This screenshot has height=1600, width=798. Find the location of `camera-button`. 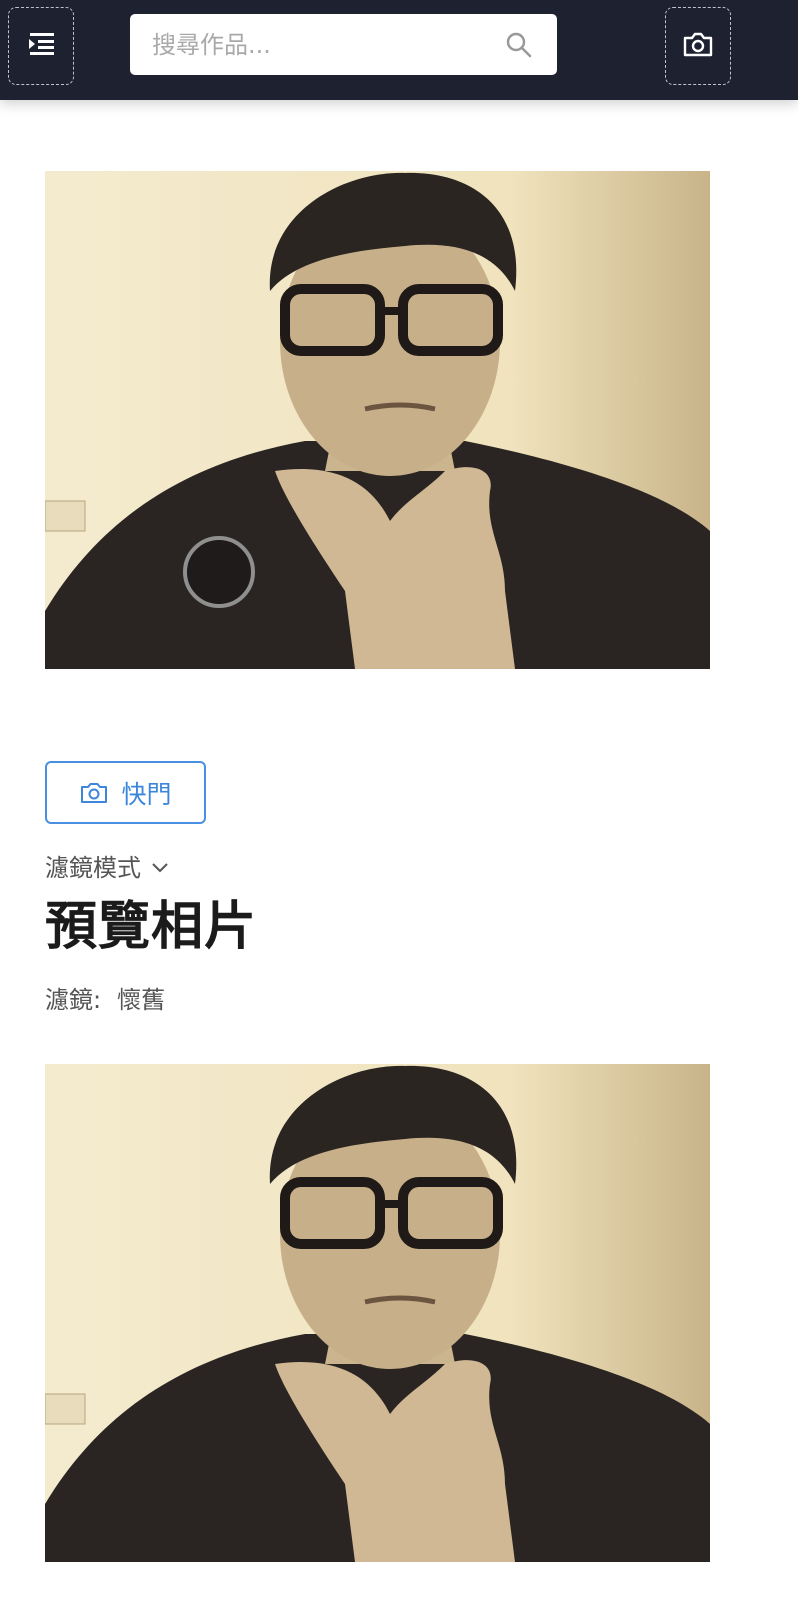

camera-button is located at coordinates (698, 46).